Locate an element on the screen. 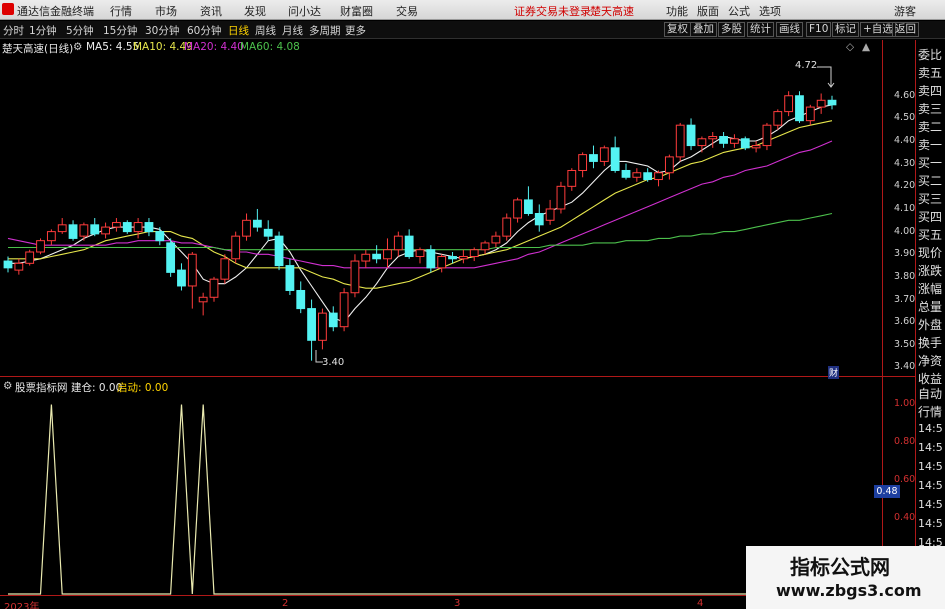 This screenshot has height=609, width=945. indicator-tick-label: 1.00 is located at coordinates (905, 404).